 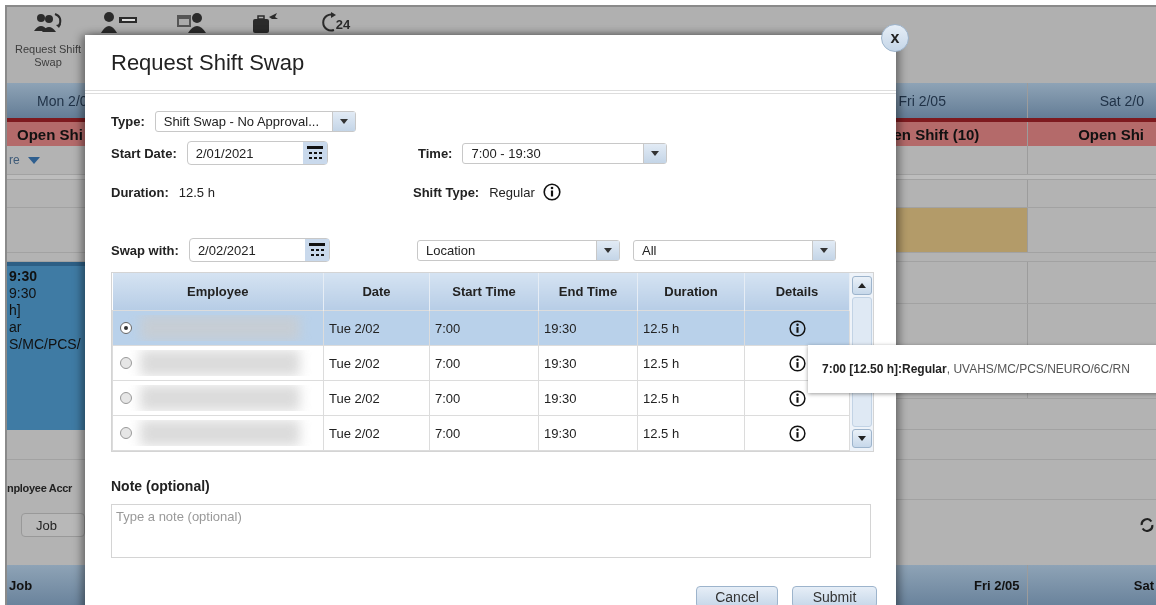 I want to click on shift-detail: S/MC/PCS/, so click(x=45, y=344).